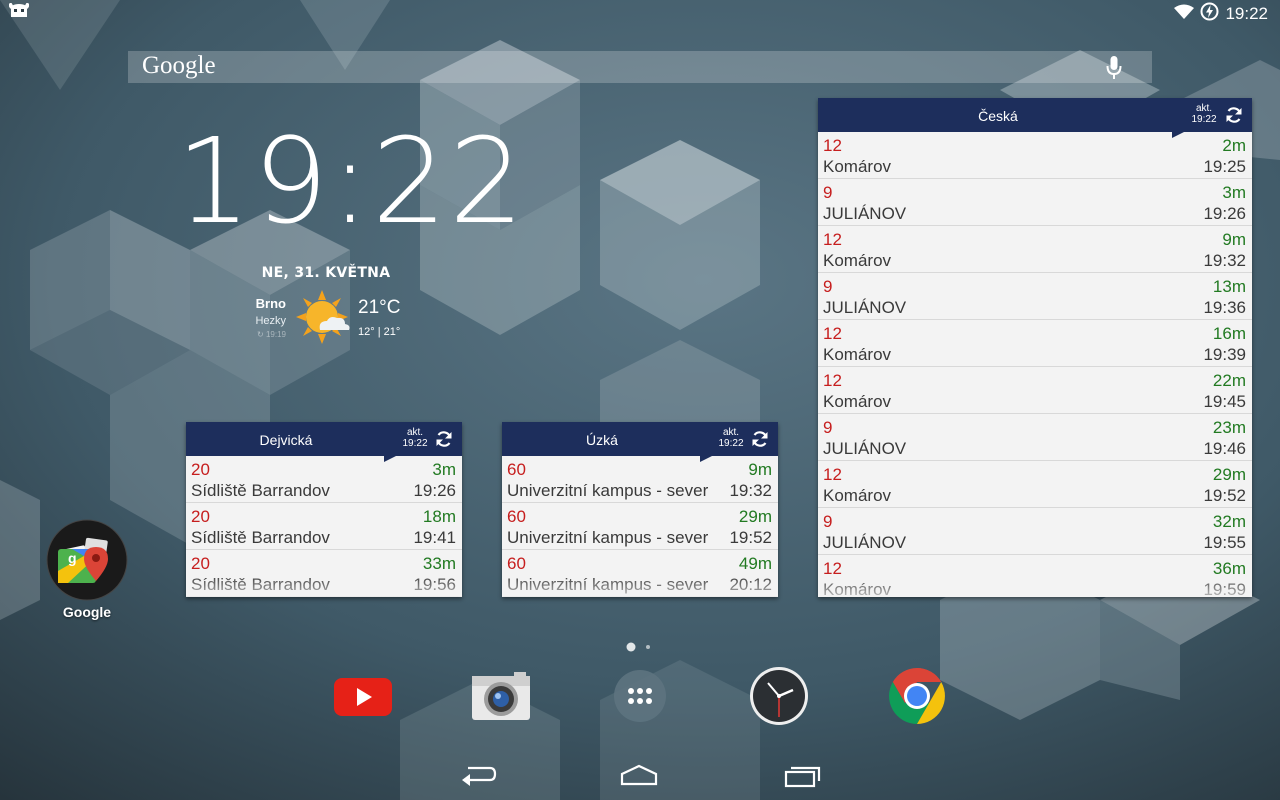 The height and width of the screenshot is (800, 1280). What do you see at coordinates (478, 778) in the screenshot?
I see `back-icon` at bounding box center [478, 778].